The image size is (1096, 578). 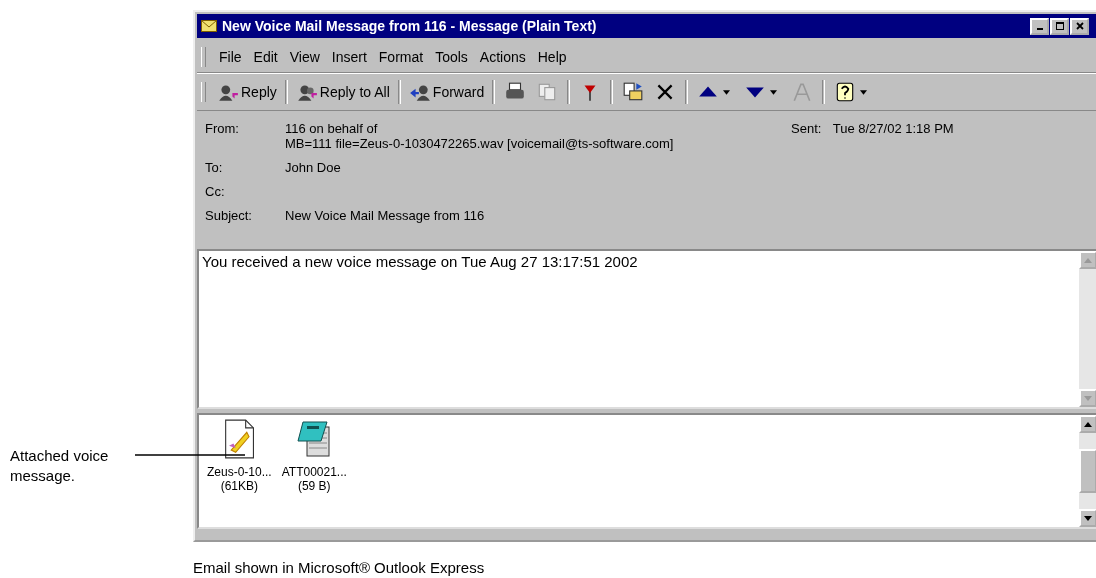 I want to click on window-title: New Voice Mail Message from 116 - Message (Plain Text), so click(x=410, y=26).